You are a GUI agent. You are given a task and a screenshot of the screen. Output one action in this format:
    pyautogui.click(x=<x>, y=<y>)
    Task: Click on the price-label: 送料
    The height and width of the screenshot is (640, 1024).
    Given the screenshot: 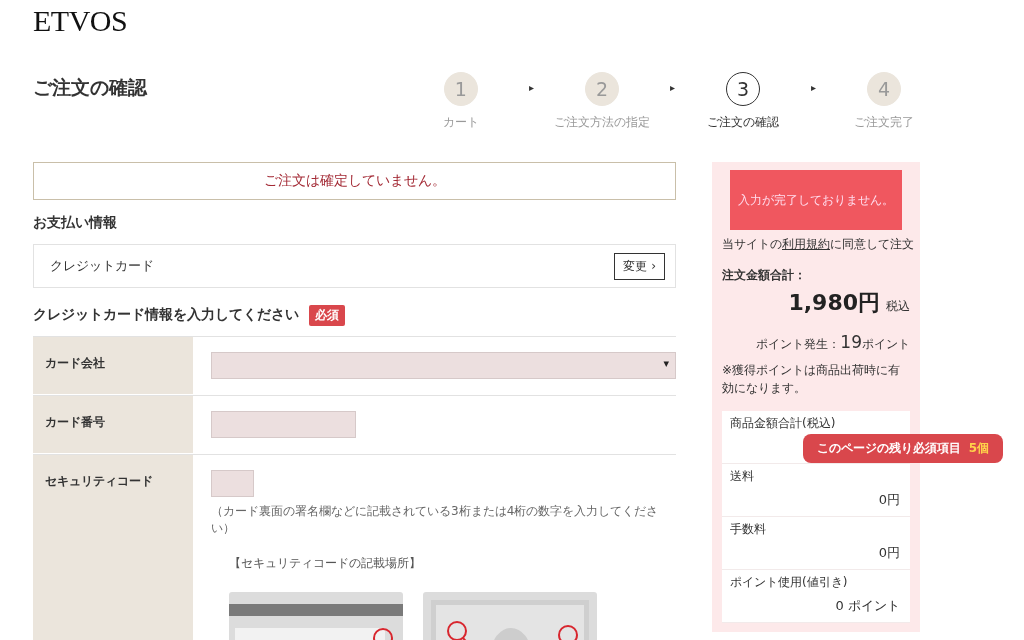 What is the action you would take?
    pyautogui.click(x=742, y=476)
    